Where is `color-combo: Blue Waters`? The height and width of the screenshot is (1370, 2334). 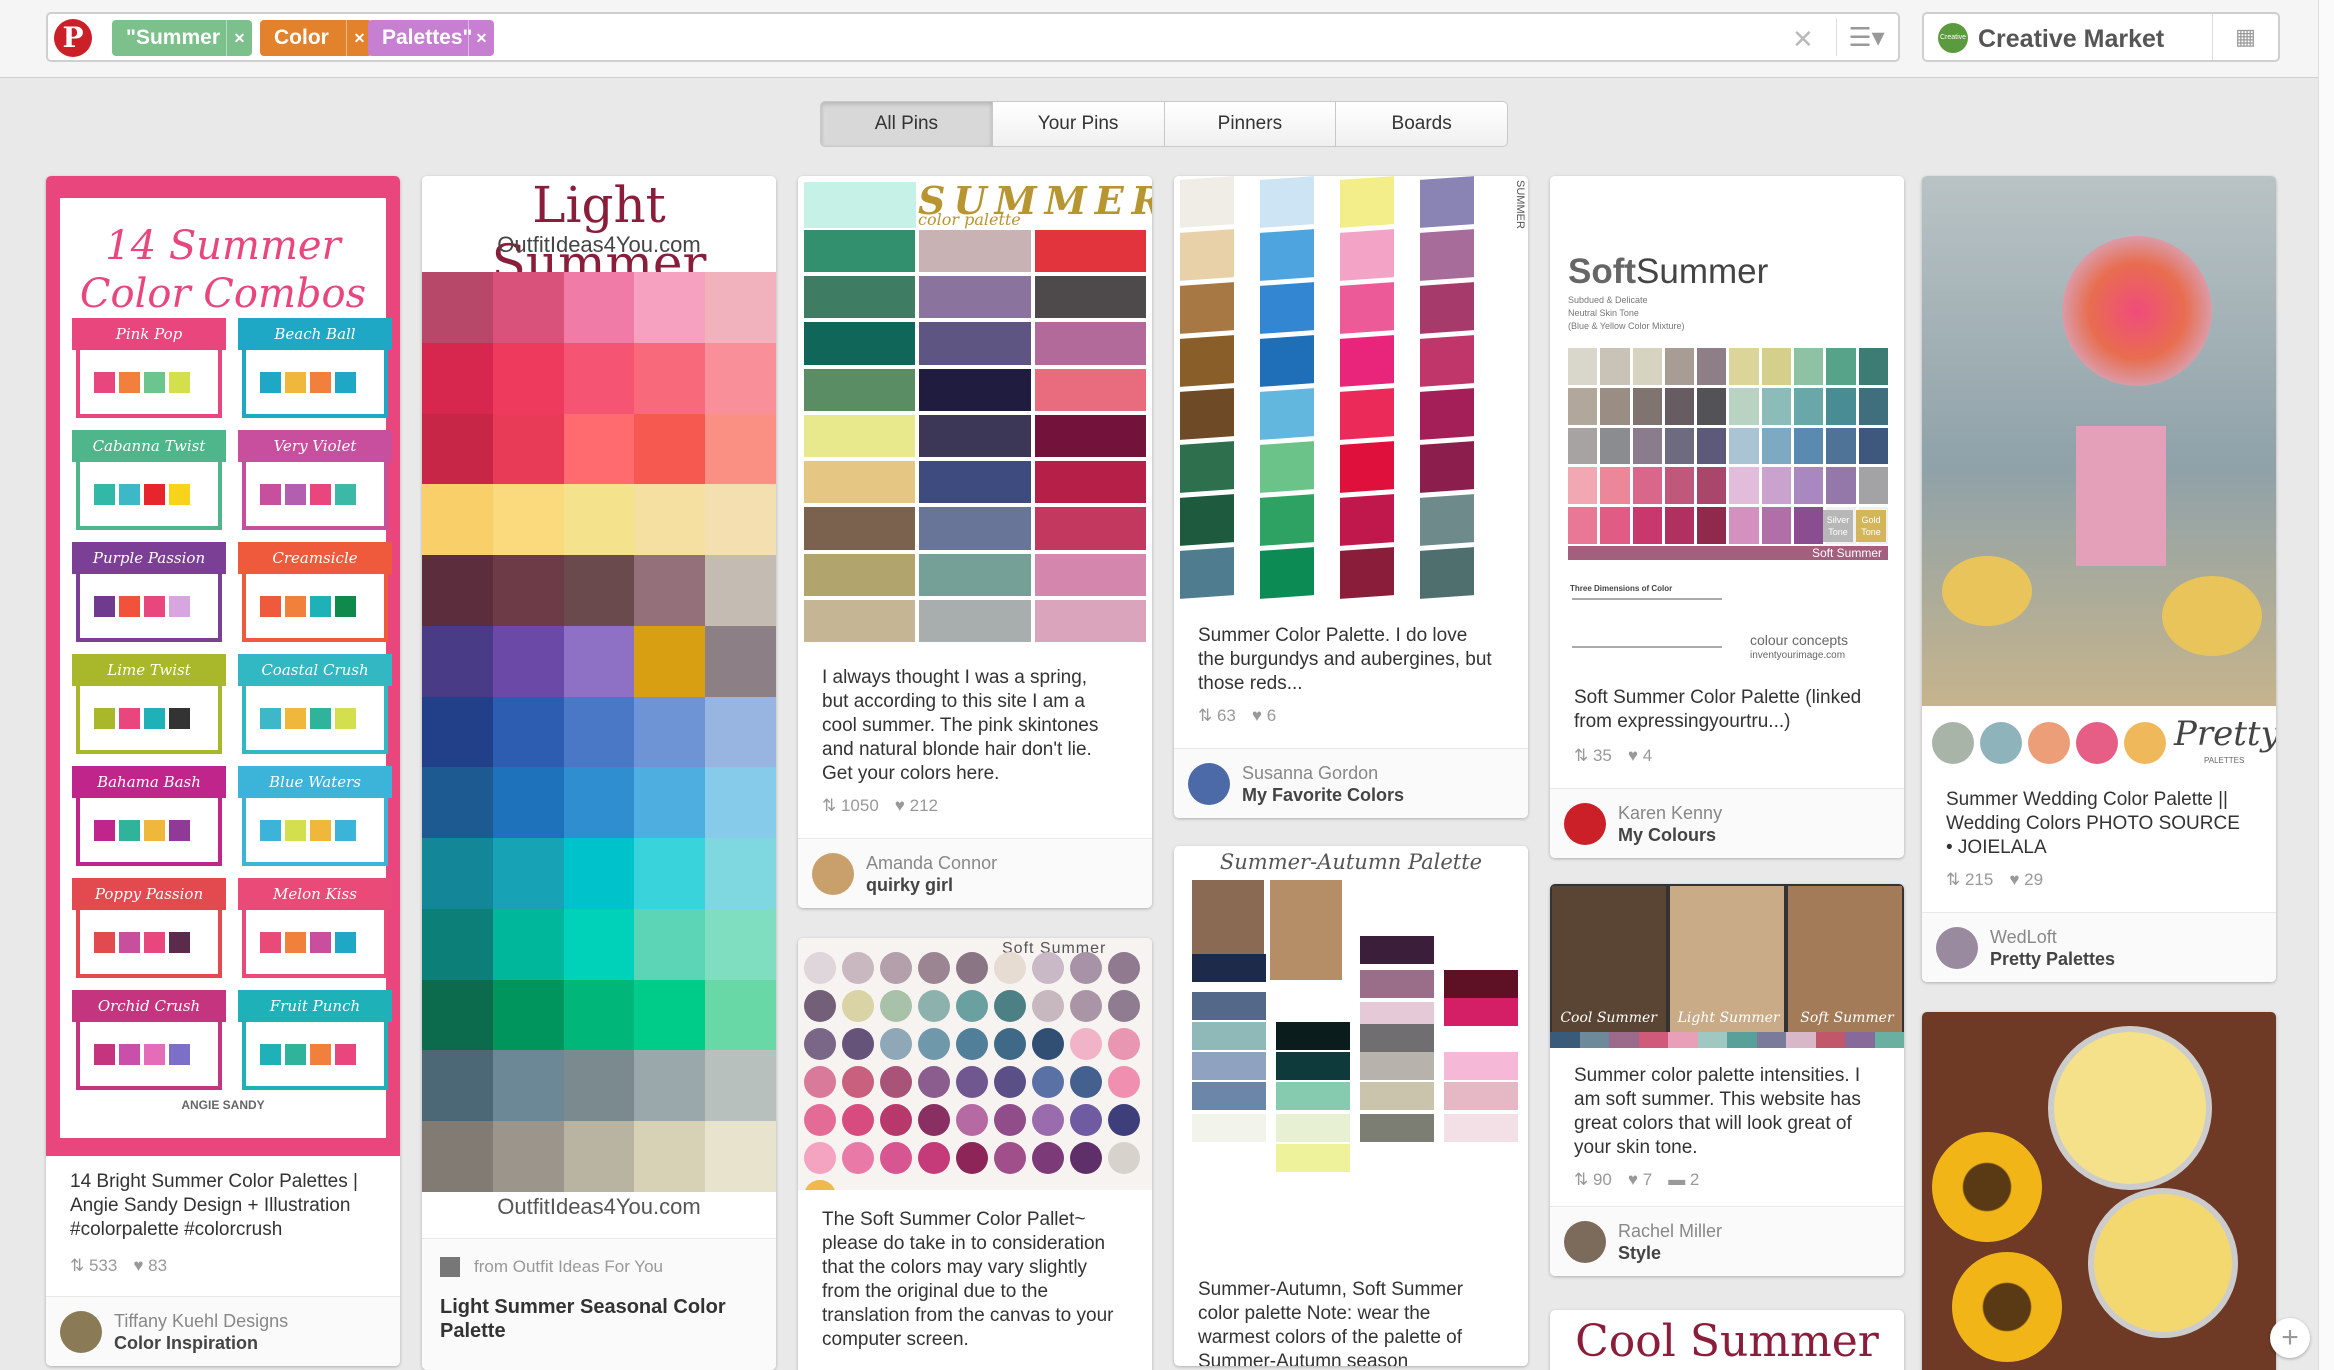 color-combo: Blue Waters is located at coordinates (315, 816).